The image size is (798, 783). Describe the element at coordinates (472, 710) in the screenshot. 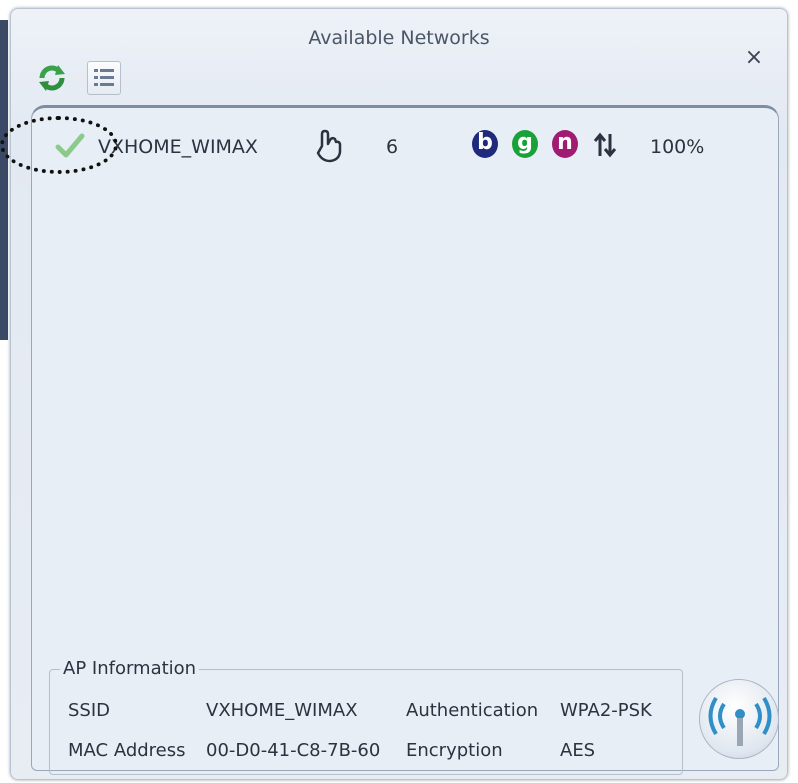

I see `authentication-label: Authentication` at that location.